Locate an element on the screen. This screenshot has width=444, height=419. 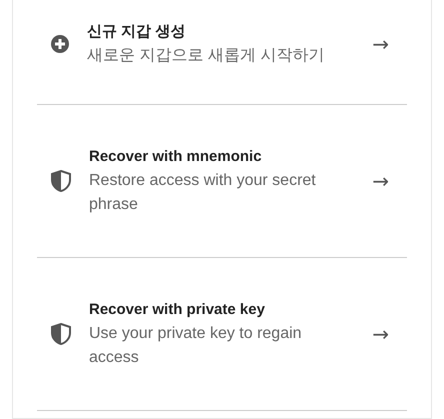
option-description: 새로운 지갑으로 새롭게 시작하기 is located at coordinates (206, 56).